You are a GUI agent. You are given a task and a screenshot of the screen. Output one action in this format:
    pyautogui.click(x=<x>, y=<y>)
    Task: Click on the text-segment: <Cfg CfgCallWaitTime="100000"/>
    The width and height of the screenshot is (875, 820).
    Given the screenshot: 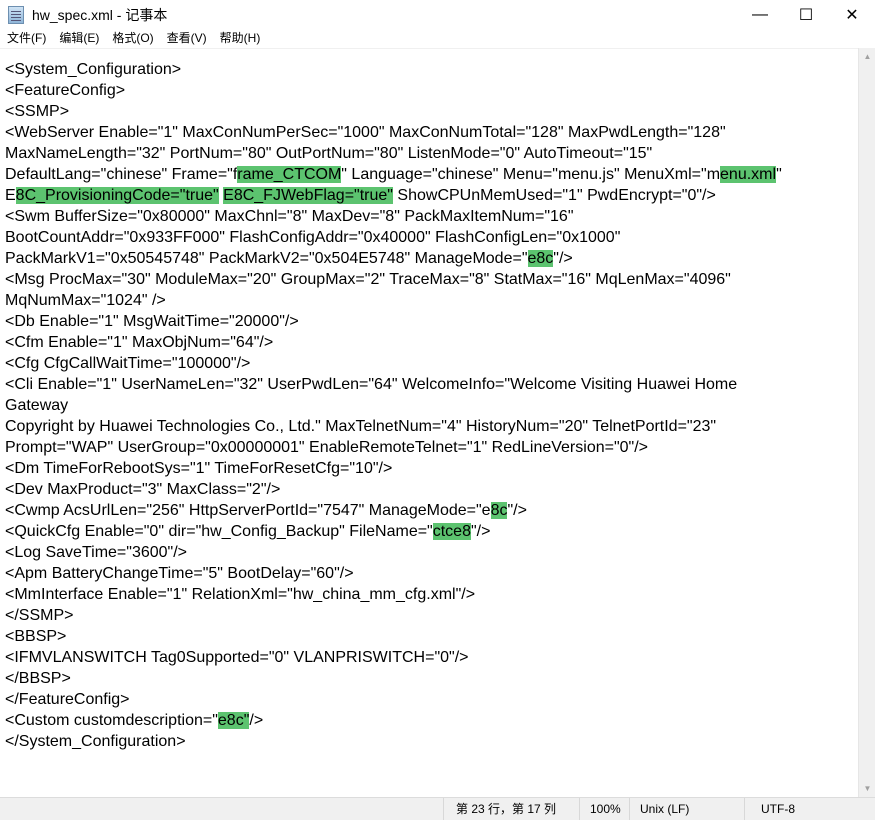 What is the action you would take?
    pyautogui.click(x=128, y=363)
    